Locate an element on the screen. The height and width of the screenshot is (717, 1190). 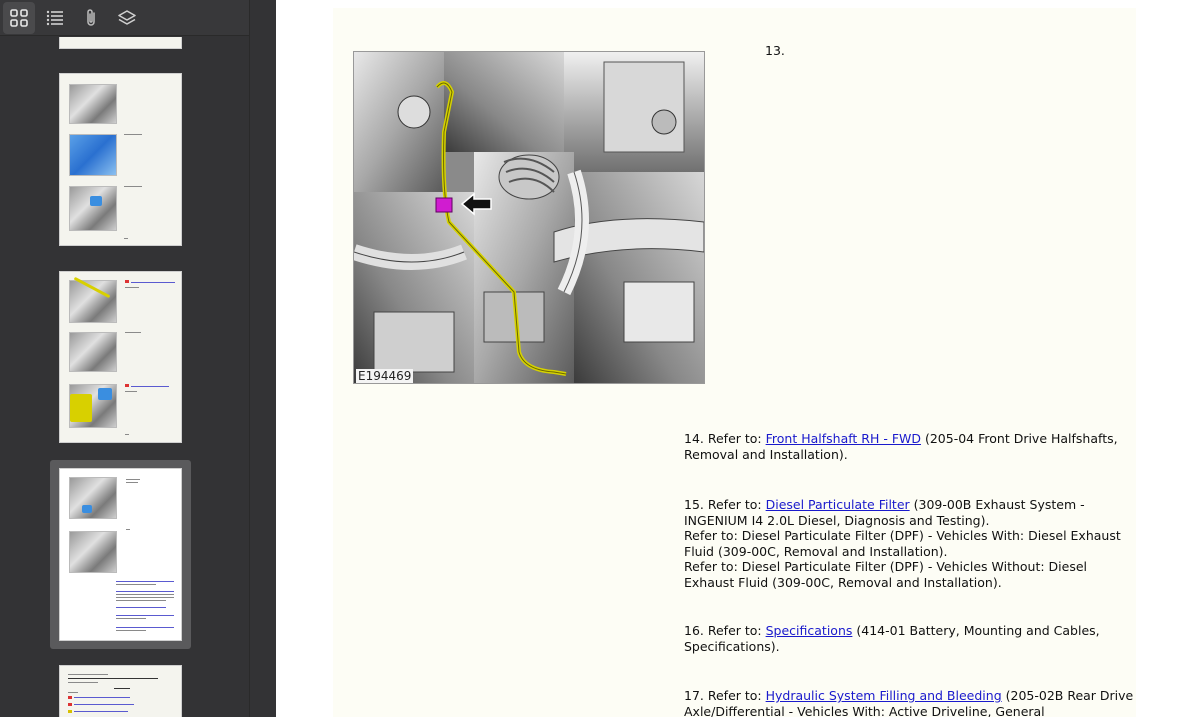
link-hydraulic-system-filling: Hydraulic System Filling and Bleeding is located at coordinates (884, 695).